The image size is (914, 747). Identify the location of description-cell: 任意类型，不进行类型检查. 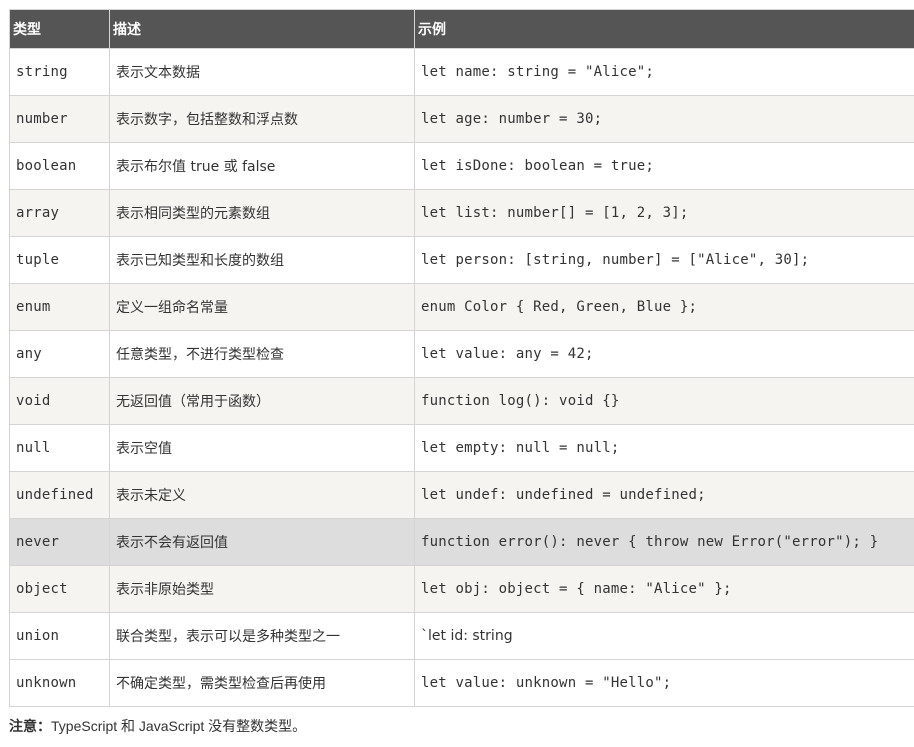
(262, 354).